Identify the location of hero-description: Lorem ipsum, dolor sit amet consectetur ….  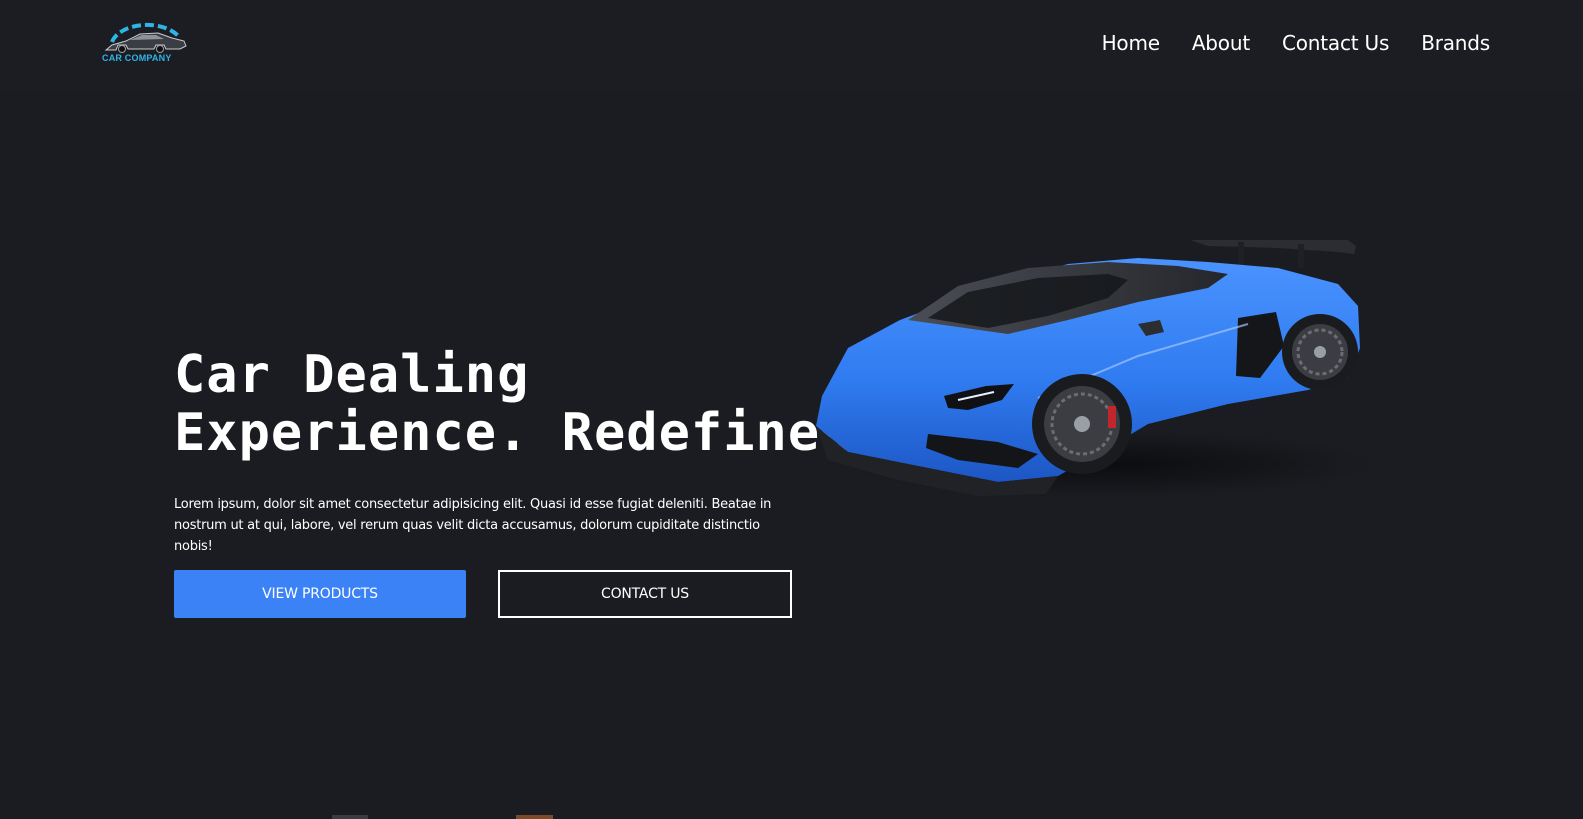
(473, 525).